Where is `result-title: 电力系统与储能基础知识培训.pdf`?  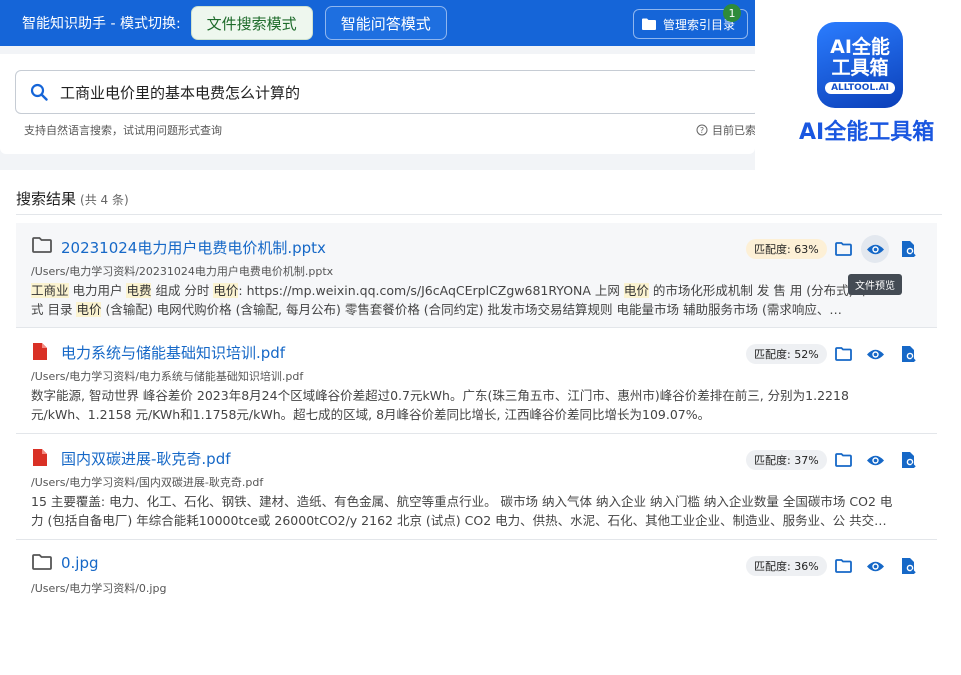 result-title: 电力系统与储能基础知识培训.pdf is located at coordinates (173, 352).